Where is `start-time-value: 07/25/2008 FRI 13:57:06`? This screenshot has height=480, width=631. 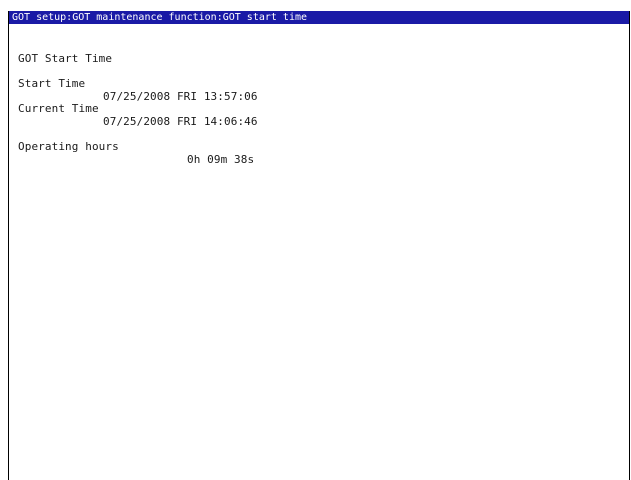
start-time-value: 07/25/2008 FRI 13:57:06 is located at coordinates (180, 96).